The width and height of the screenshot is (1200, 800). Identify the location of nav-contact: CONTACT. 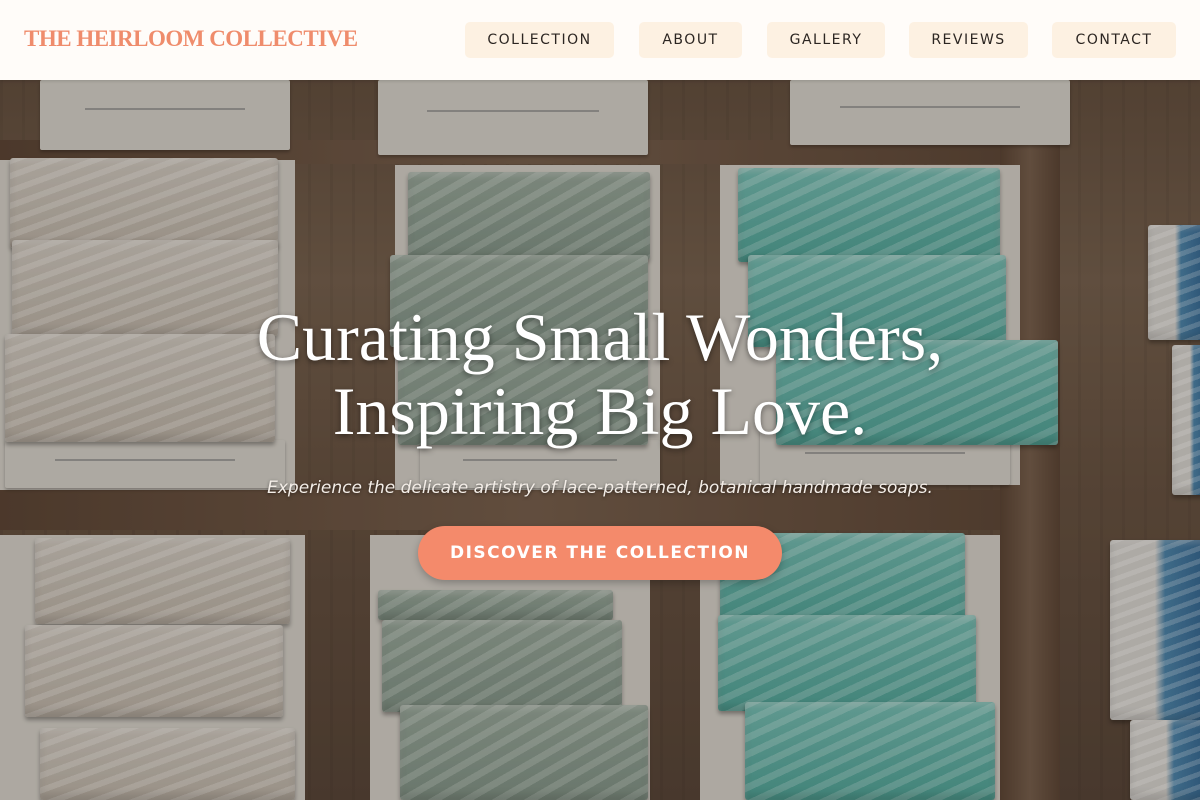
(1114, 40).